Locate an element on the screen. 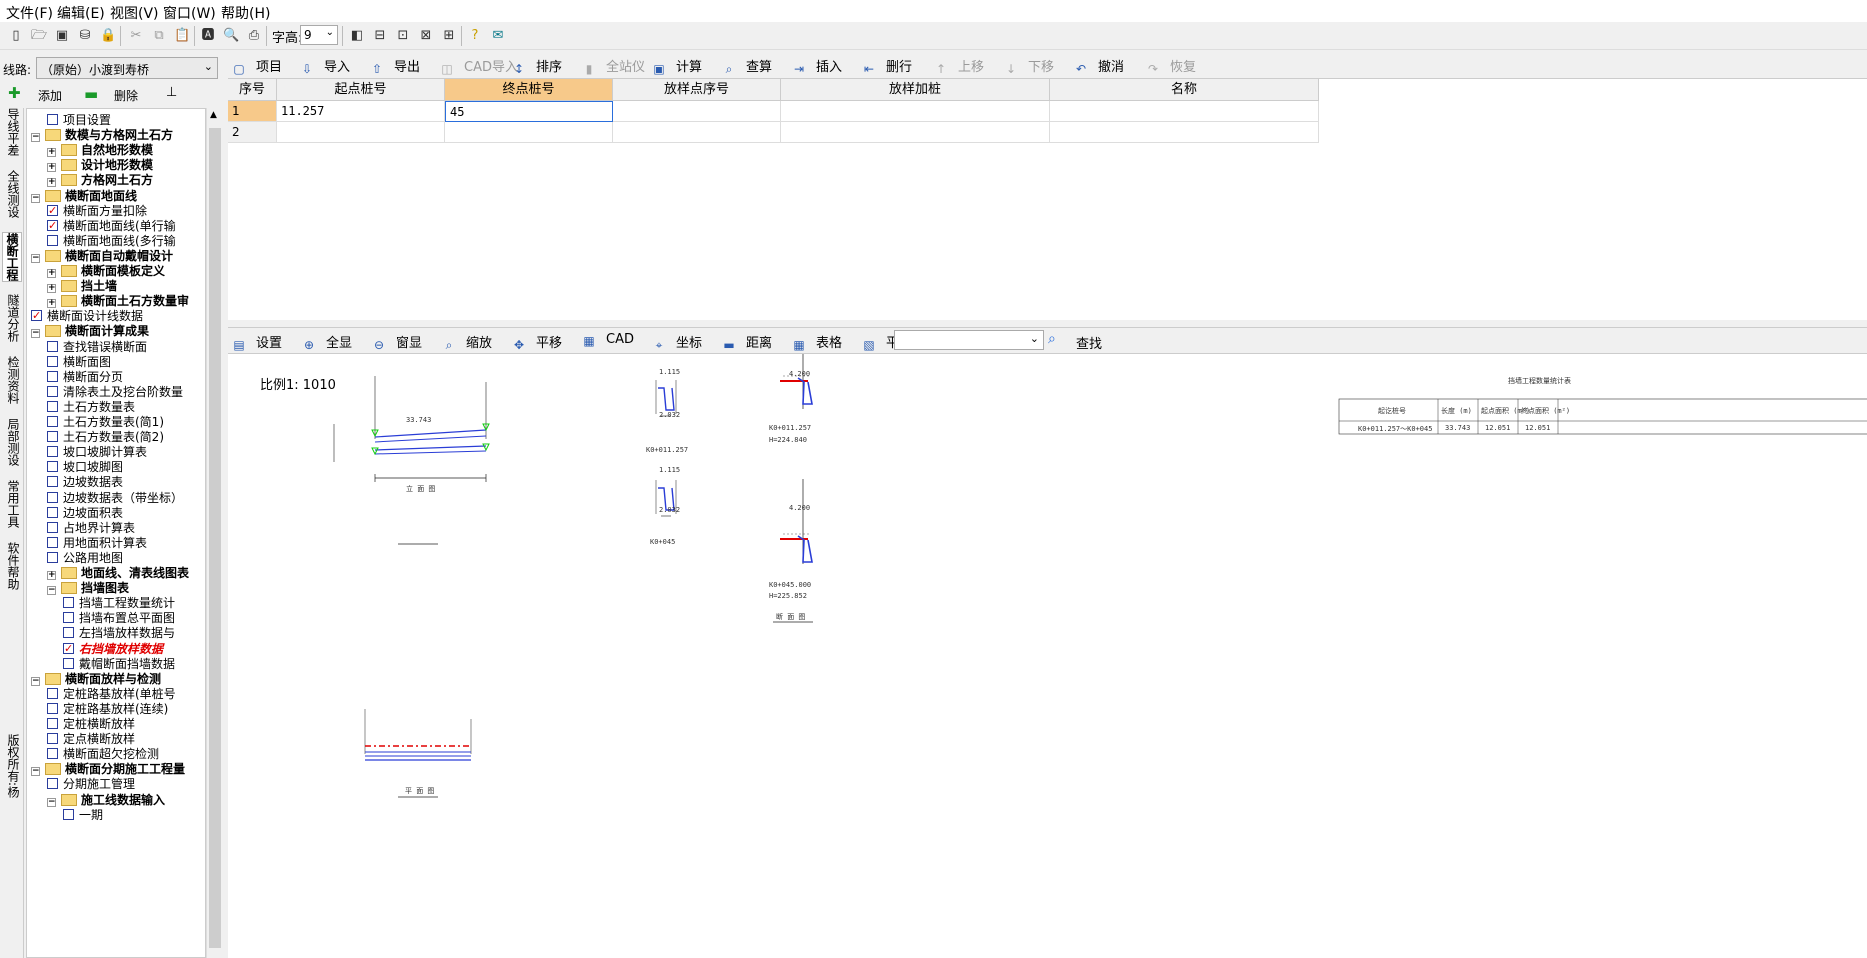  font-height-select: 9 ⌄ is located at coordinates (319, 35).